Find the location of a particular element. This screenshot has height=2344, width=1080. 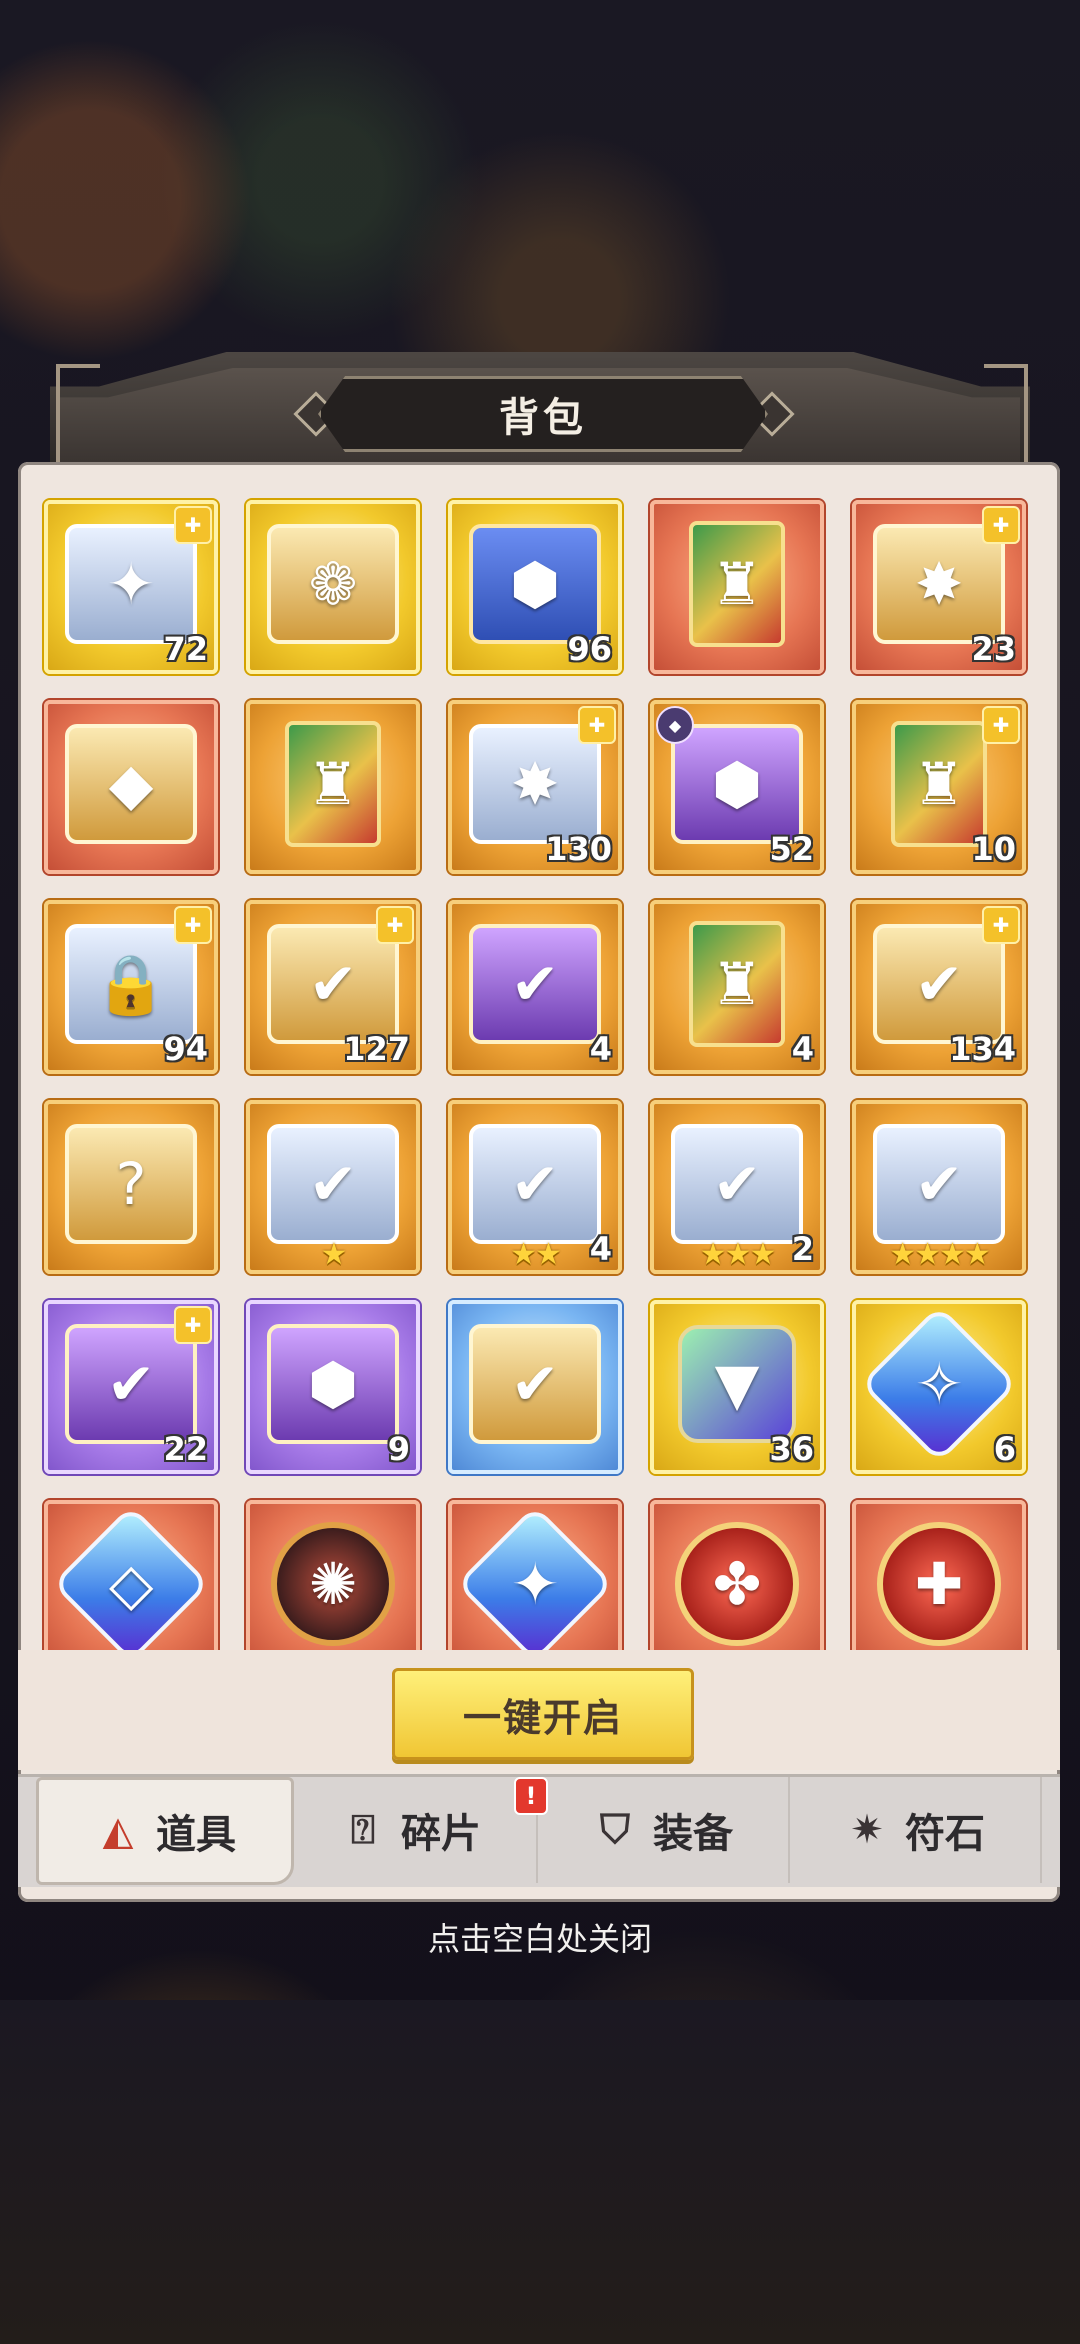

tab-potion: ◭ 道具 is located at coordinates (165, 1831).